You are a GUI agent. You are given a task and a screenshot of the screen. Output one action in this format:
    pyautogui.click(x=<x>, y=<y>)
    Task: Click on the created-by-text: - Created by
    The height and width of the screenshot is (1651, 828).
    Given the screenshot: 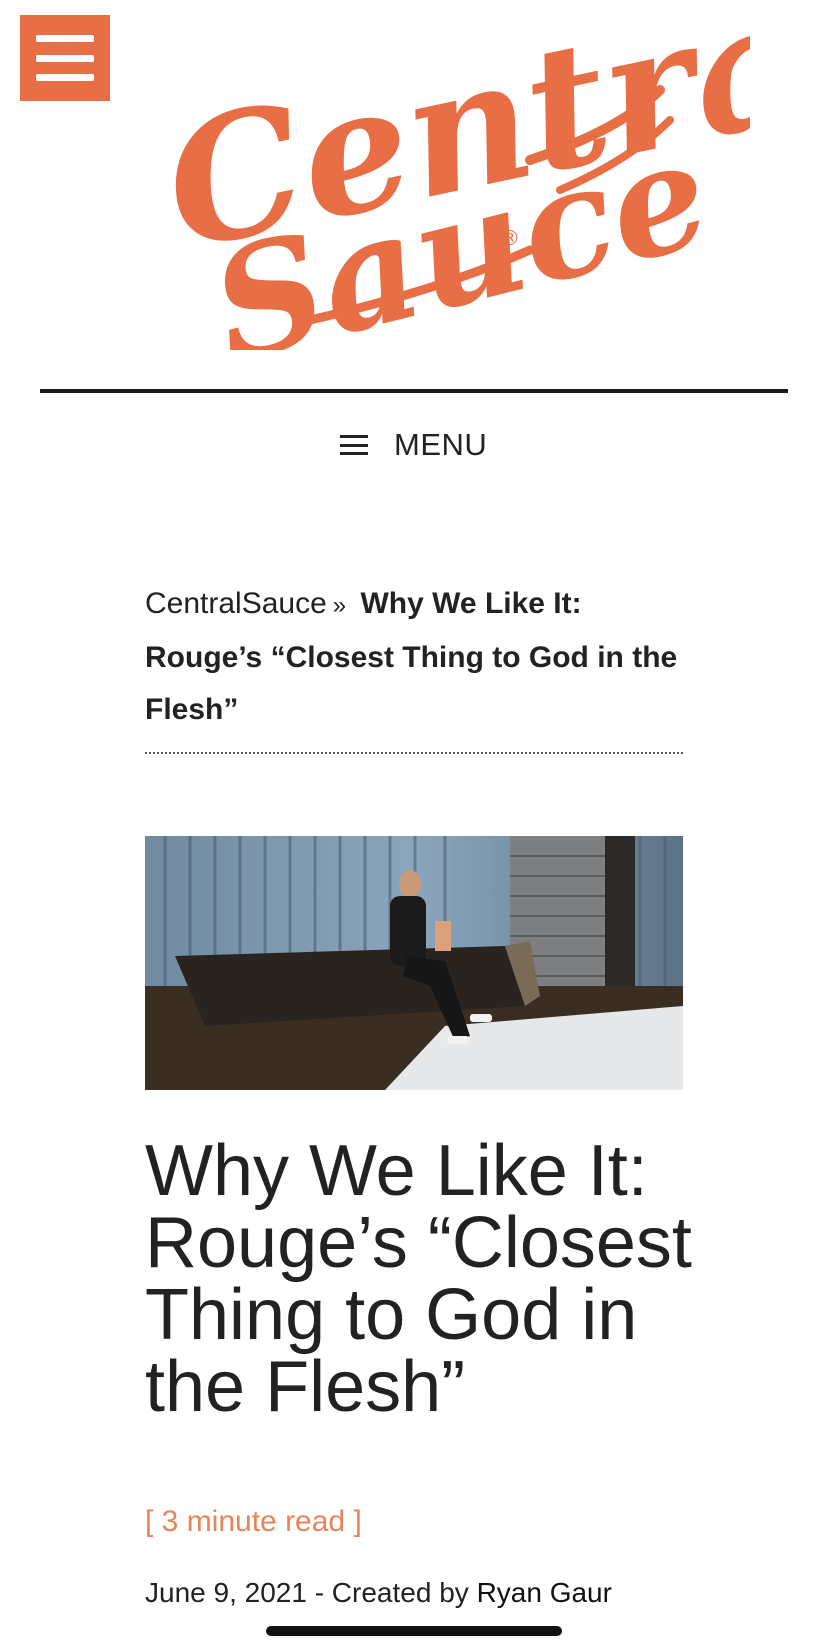 What is the action you would take?
    pyautogui.click(x=391, y=1592)
    